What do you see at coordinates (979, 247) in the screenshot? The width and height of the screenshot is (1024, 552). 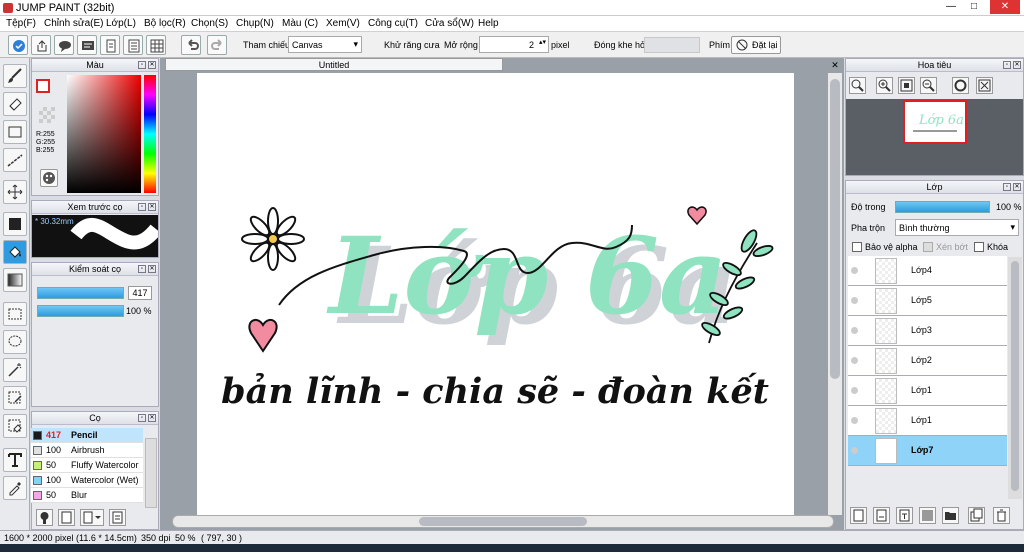 I see `lock-checkbox` at bounding box center [979, 247].